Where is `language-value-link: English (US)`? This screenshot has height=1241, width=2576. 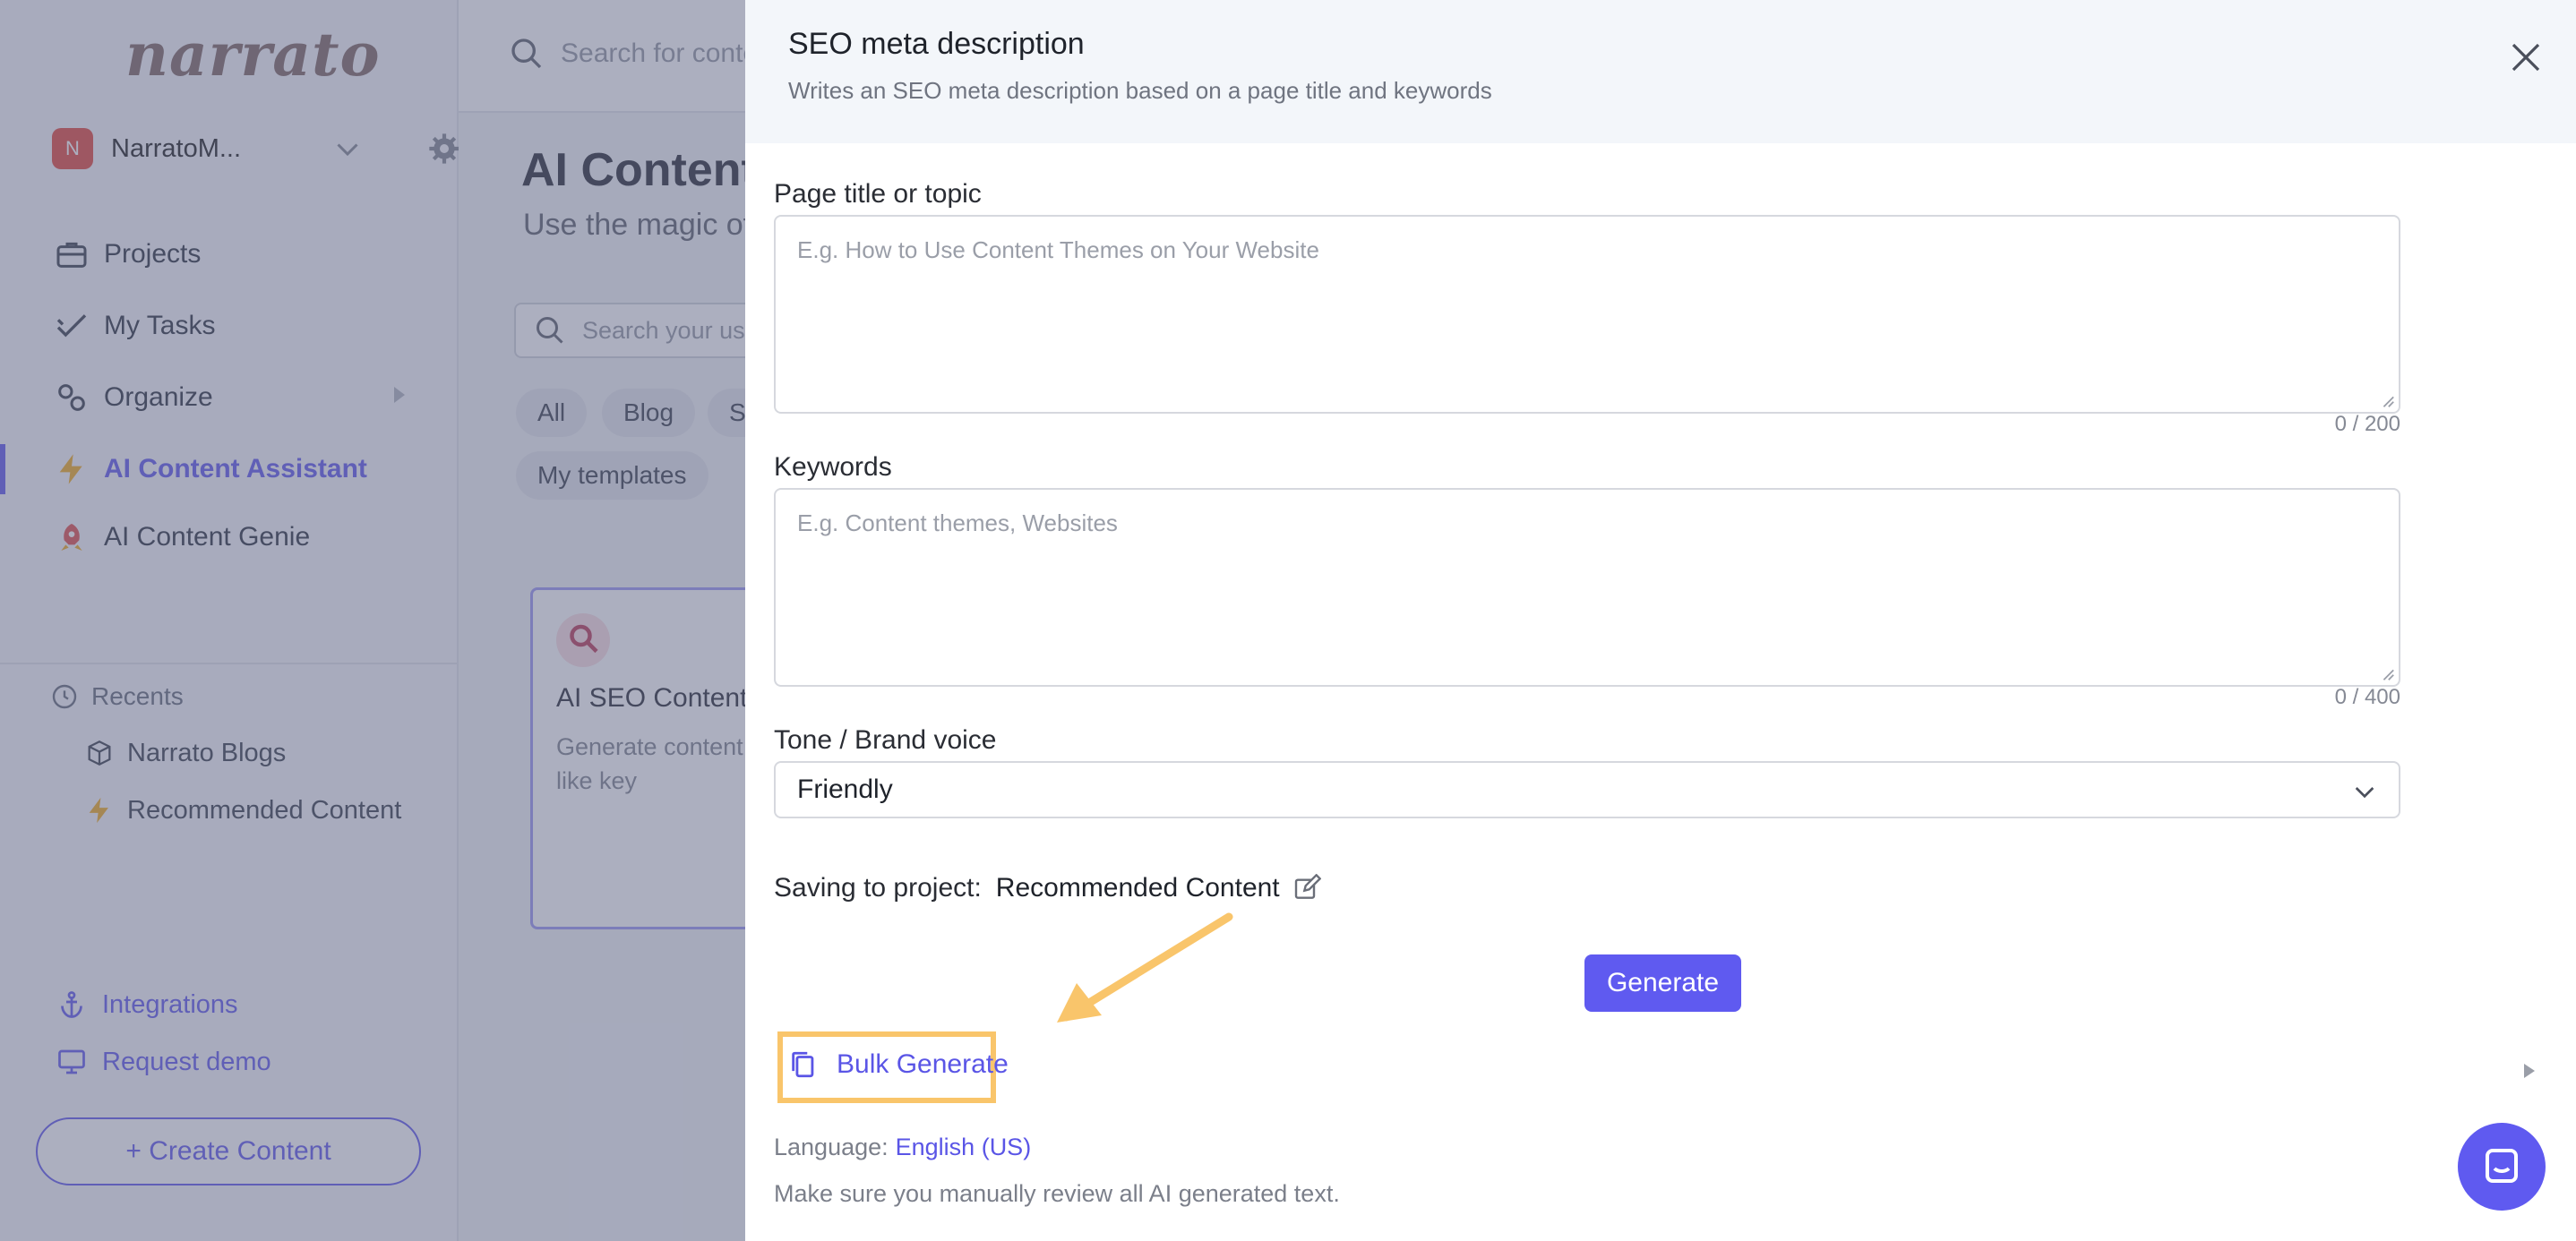
language-value-link: English (US) is located at coordinates (964, 1147).